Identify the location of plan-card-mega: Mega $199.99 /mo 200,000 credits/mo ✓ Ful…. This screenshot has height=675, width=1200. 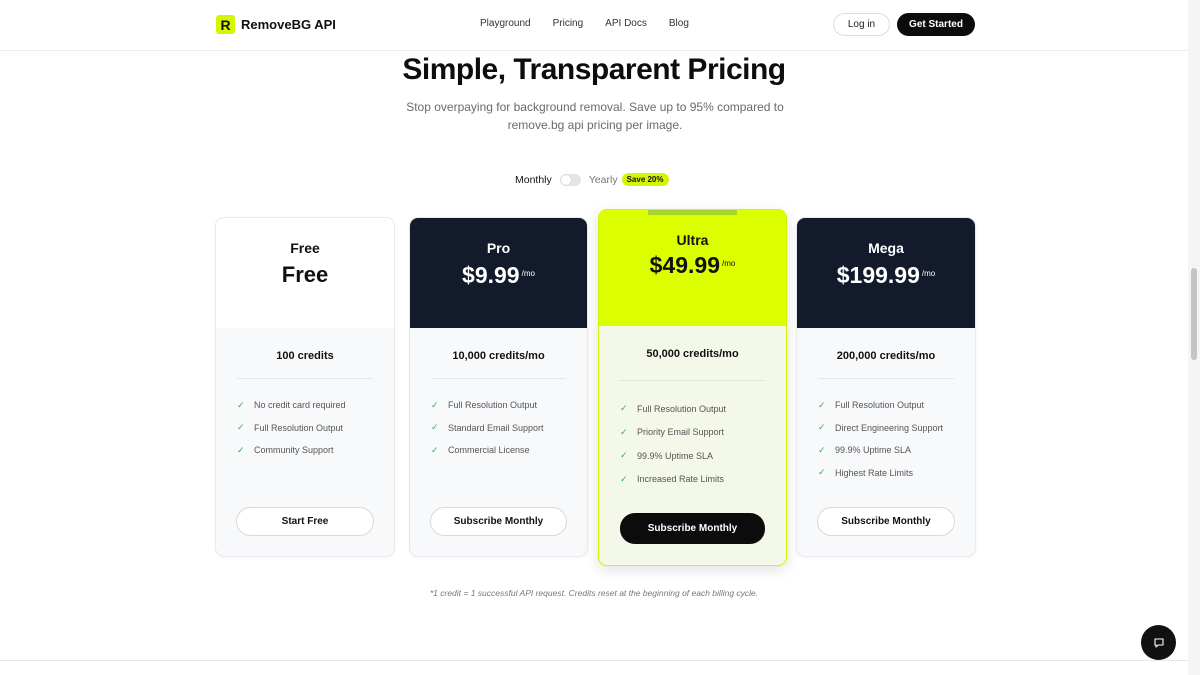
(886, 387).